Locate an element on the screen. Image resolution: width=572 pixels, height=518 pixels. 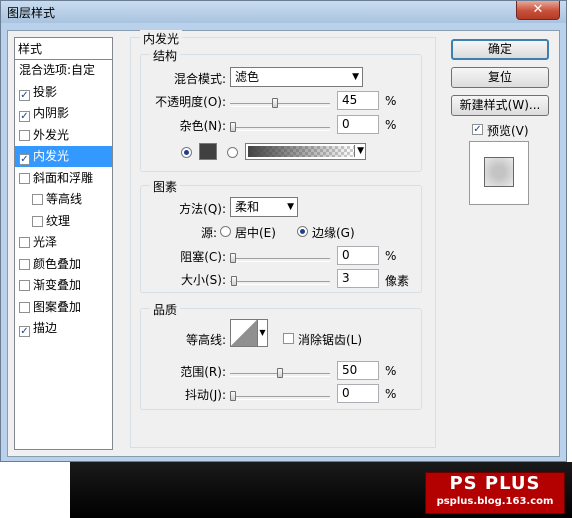
style-item-label: 等高线 is located at coordinates (64, 199).